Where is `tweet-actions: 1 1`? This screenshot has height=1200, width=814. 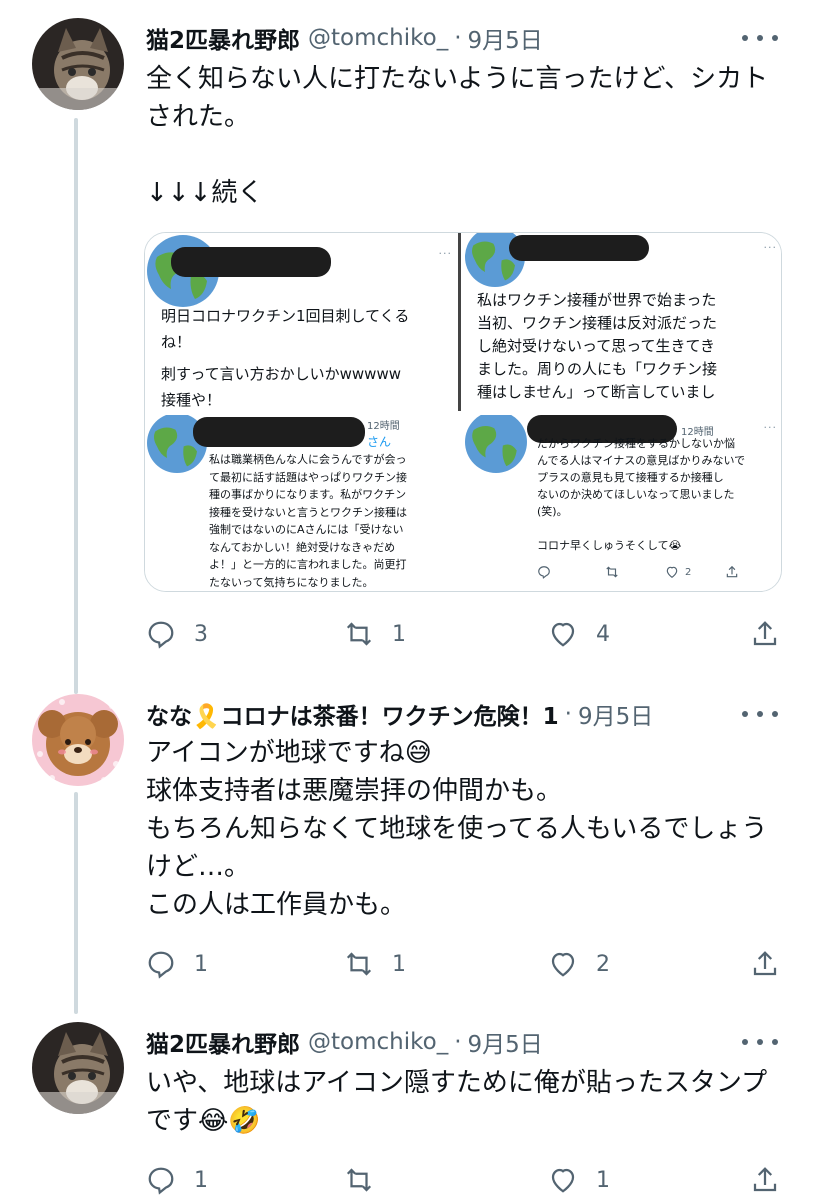 tweet-actions: 1 1 is located at coordinates (466, 1180).